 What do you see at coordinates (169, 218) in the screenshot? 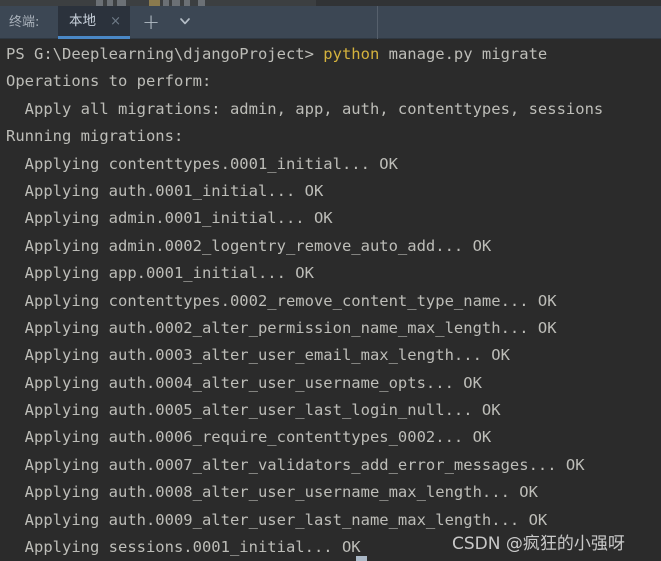
I see `terminal-line: Applying admin.0001_initial... OK` at bounding box center [169, 218].